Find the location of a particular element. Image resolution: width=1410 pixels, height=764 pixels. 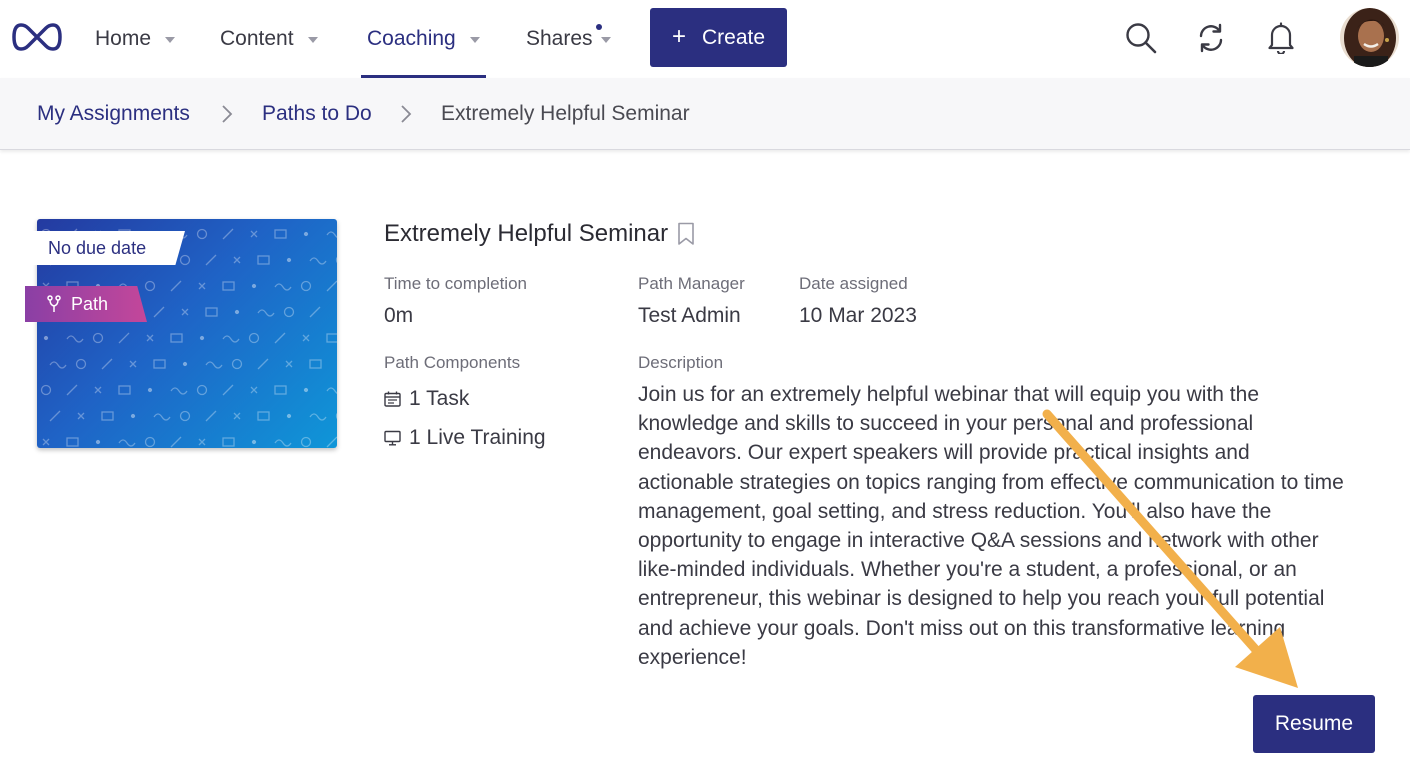

nav-shares-label: Shares is located at coordinates (559, 38).